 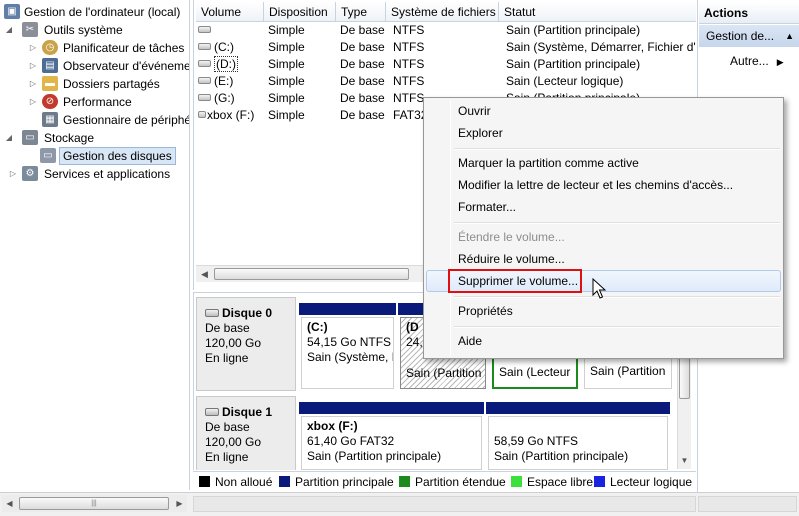 I want to click on menu-separator, so click(x=617, y=149).